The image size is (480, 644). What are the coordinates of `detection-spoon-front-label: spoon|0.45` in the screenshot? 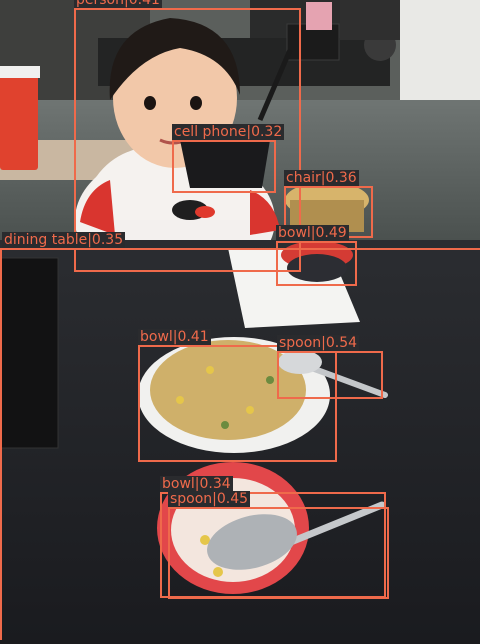 It's located at (209, 499).